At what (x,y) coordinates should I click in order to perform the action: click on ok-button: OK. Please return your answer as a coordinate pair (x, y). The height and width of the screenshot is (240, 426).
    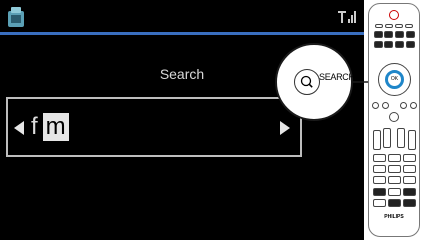
    Looking at the image, I should click on (394, 79).